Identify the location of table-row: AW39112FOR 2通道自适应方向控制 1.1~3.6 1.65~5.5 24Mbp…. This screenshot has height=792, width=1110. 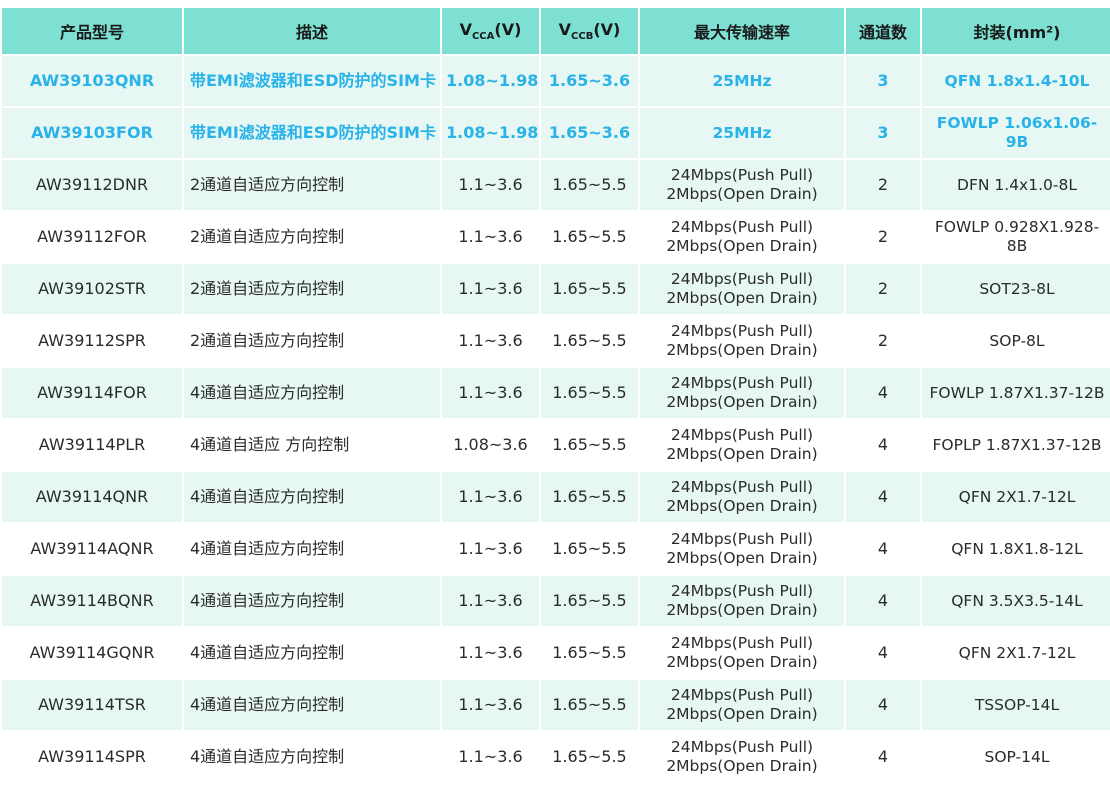
(556, 237).